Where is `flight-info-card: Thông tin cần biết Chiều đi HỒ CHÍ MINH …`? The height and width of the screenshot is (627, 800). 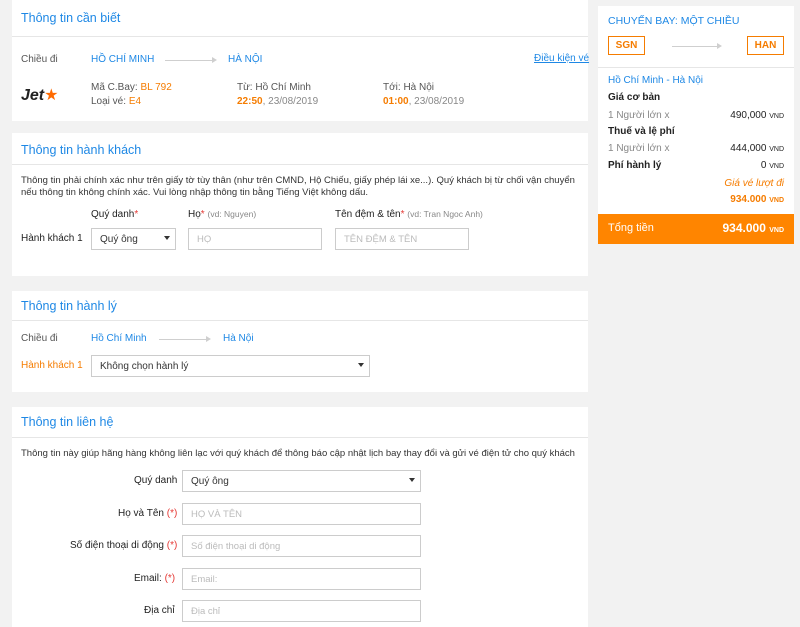 flight-info-card: Thông tin cần biết Chiều đi HỒ CHÍ MINH … is located at coordinates (300, 60).